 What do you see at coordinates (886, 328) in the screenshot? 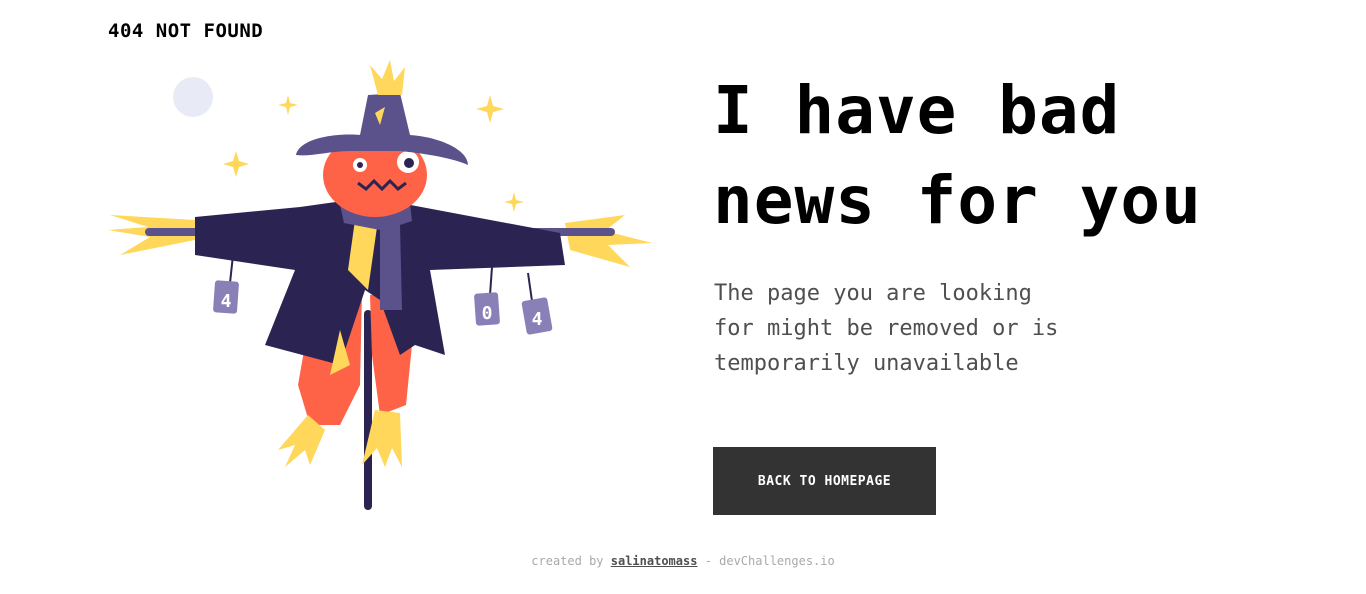
I see `description-line: for might be removed or is` at bounding box center [886, 328].